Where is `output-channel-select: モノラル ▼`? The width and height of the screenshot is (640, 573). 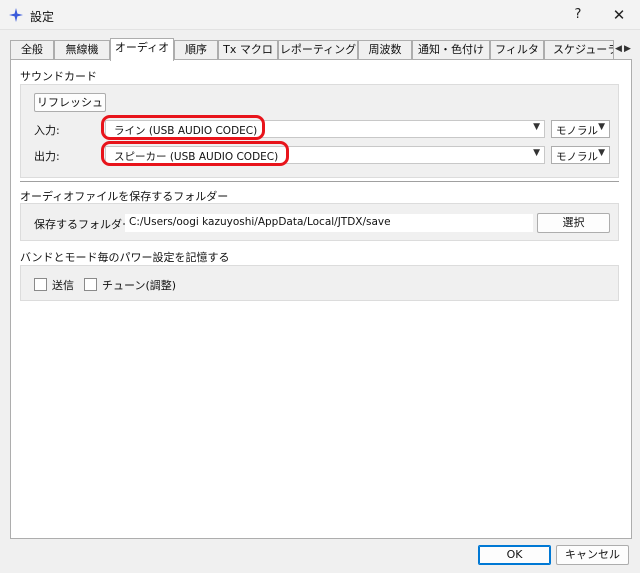 output-channel-select: モノラル ▼ is located at coordinates (580, 155).